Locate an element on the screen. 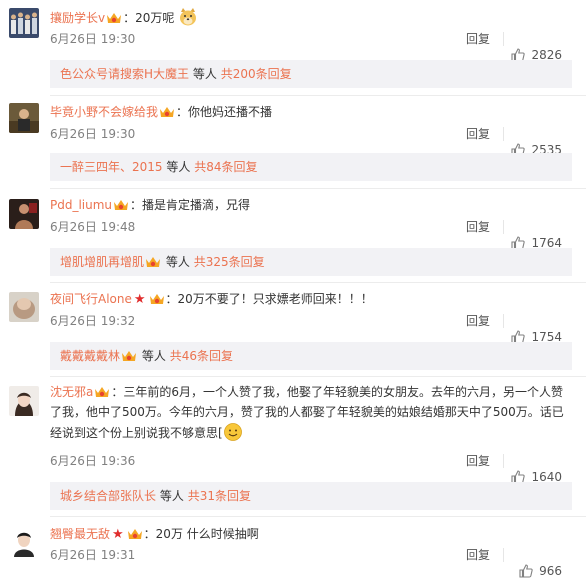 This screenshot has width=586, height=579. like-button: 966 is located at coordinates (540, 571).